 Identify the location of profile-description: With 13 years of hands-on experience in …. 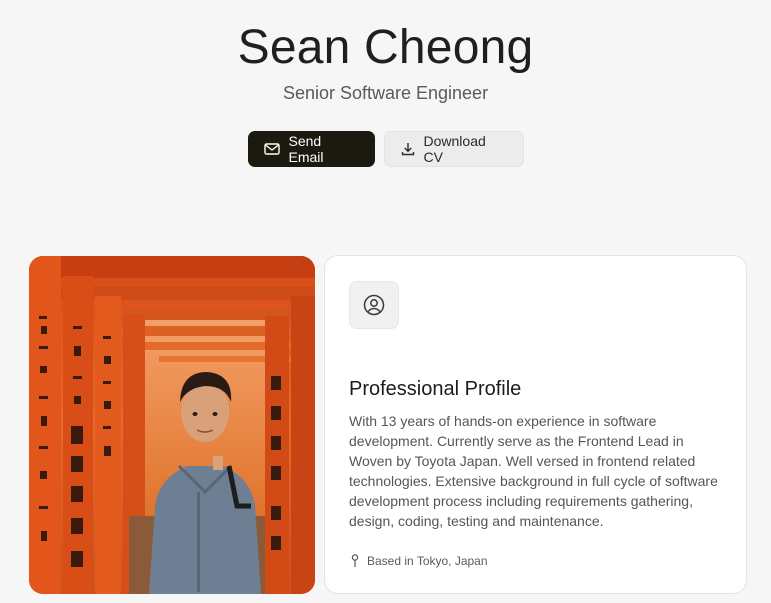
(533, 471).